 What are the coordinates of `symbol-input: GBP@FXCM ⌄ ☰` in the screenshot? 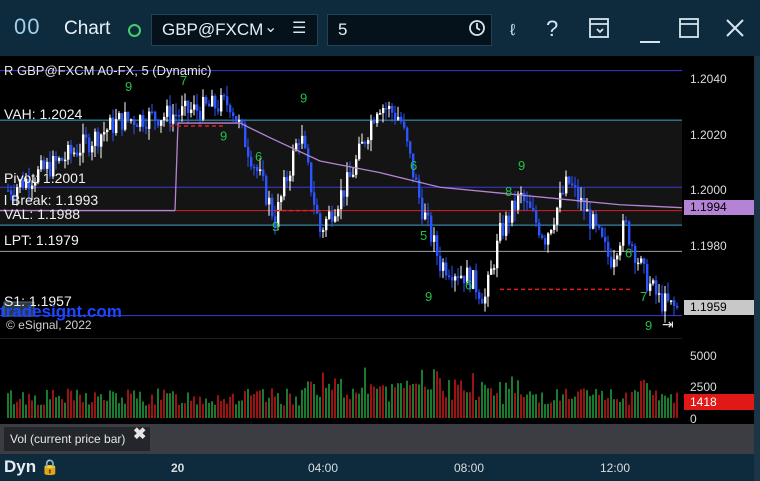 It's located at (234, 30).